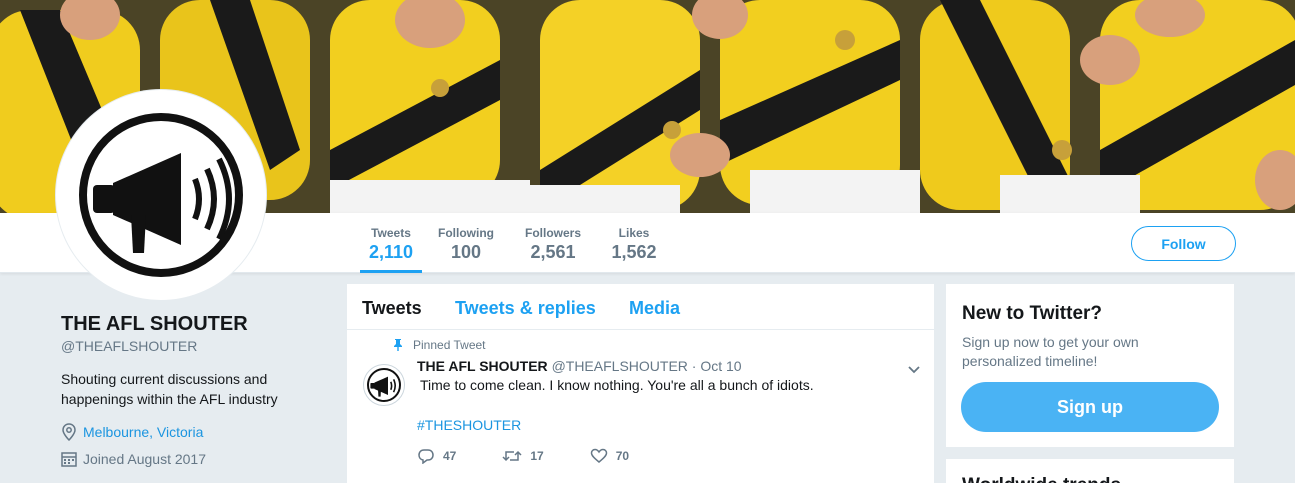  Describe the element at coordinates (609, 456) in the screenshot. I see `like-button: 70` at that location.